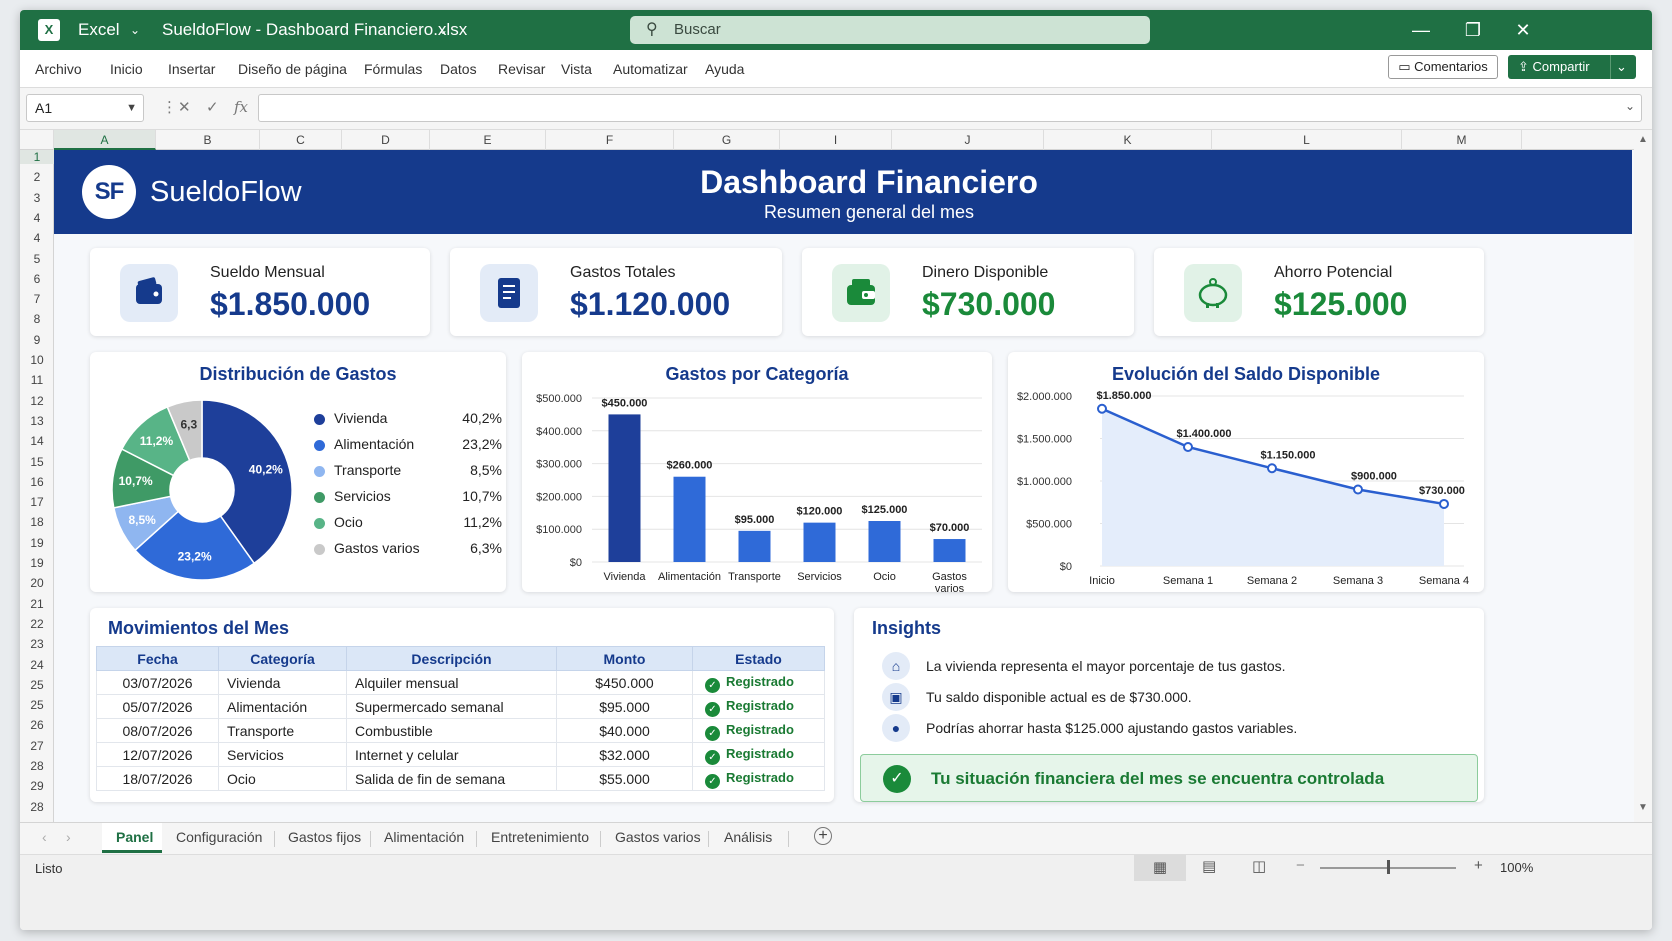 Image resolution: width=1672 pixels, height=941 pixels. Describe the element at coordinates (241, 107) in the screenshot. I see `function-icon: fx` at that location.